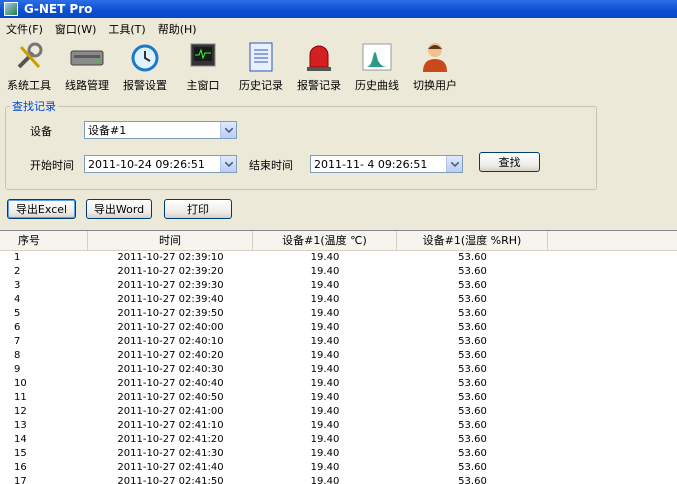 This screenshot has height=484, width=677. What do you see at coordinates (203, 68) in the screenshot?
I see `toolbar-main-window-button: 主窗口` at bounding box center [203, 68].